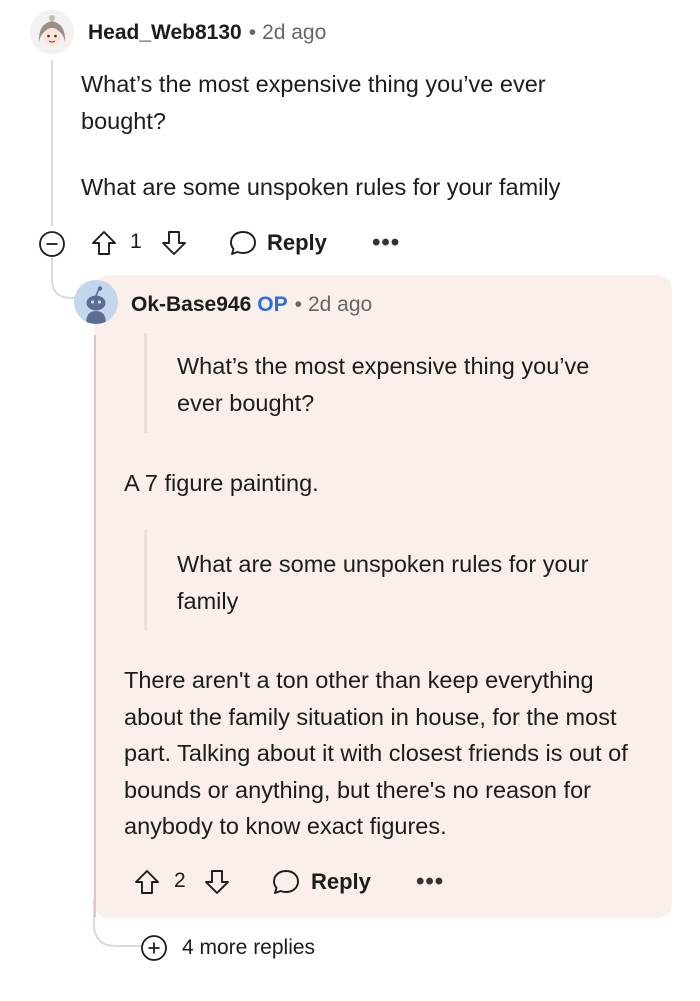 This screenshot has height=1001, width=700. What do you see at coordinates (297, 242) in the screenshot?
I see `reply-label: Reply` at bounding box center [297, 242].